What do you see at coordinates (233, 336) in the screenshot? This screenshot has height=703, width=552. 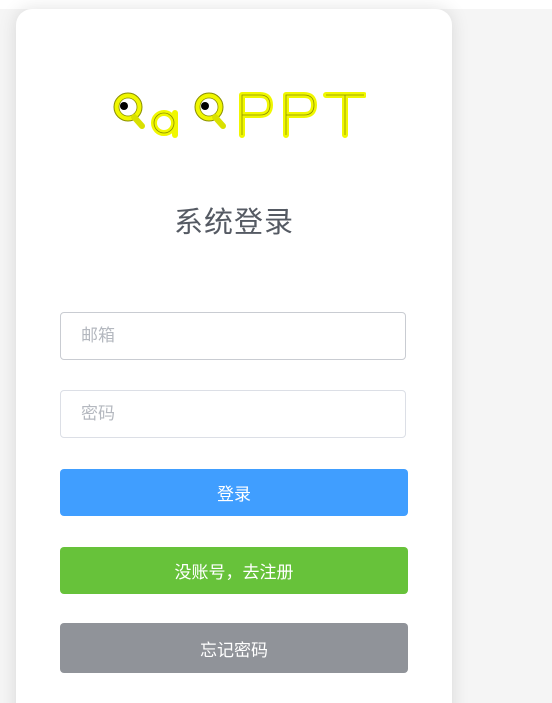 I see `email-input` at bounding box center [233, 336].